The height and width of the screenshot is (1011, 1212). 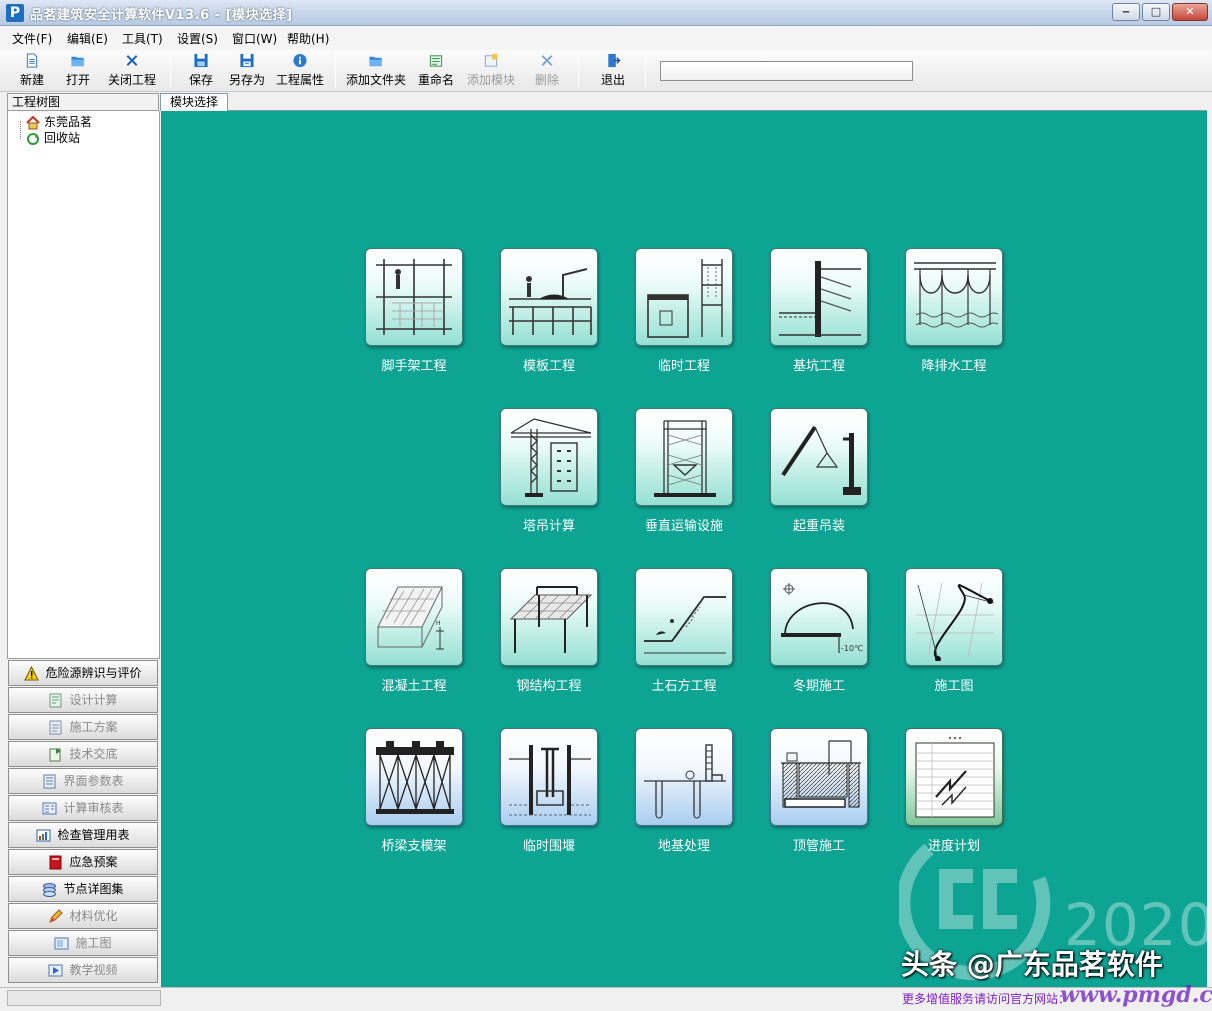 What do you see at coordinates (308, 38) in the screenshot?
I see `menu-help: 帮助(H)` at bounding box center [308, 38].